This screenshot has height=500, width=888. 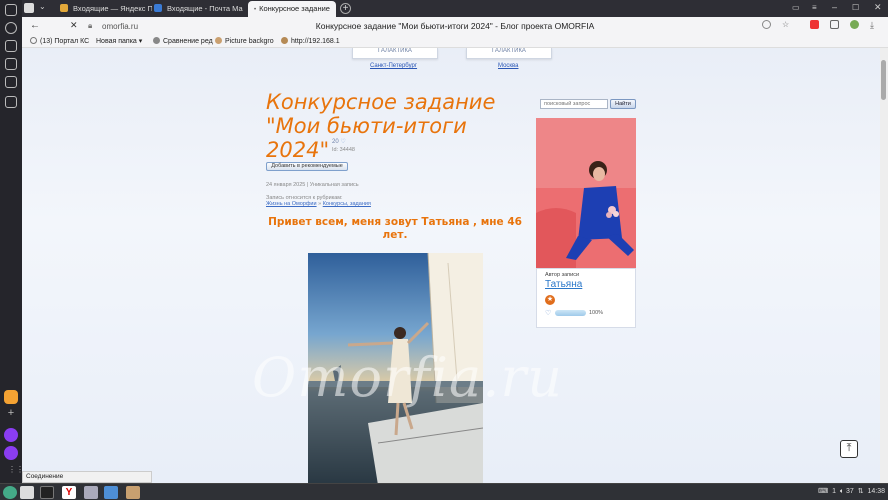 I want to click on messenger-icon, so click(x=11, y=453).